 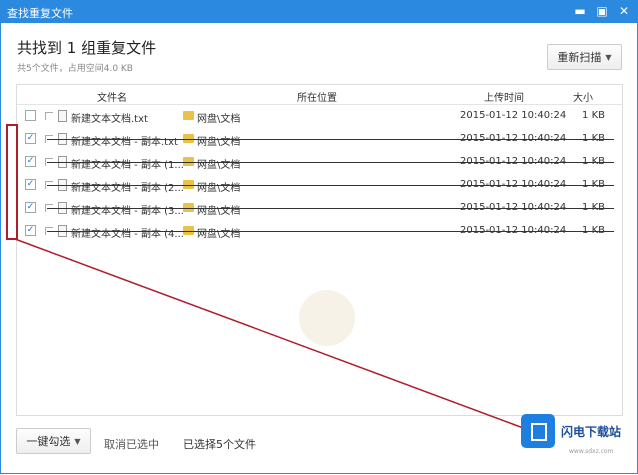 I want to click on cancel-selection-link: 取消已选中, so click(x=131, y=444).